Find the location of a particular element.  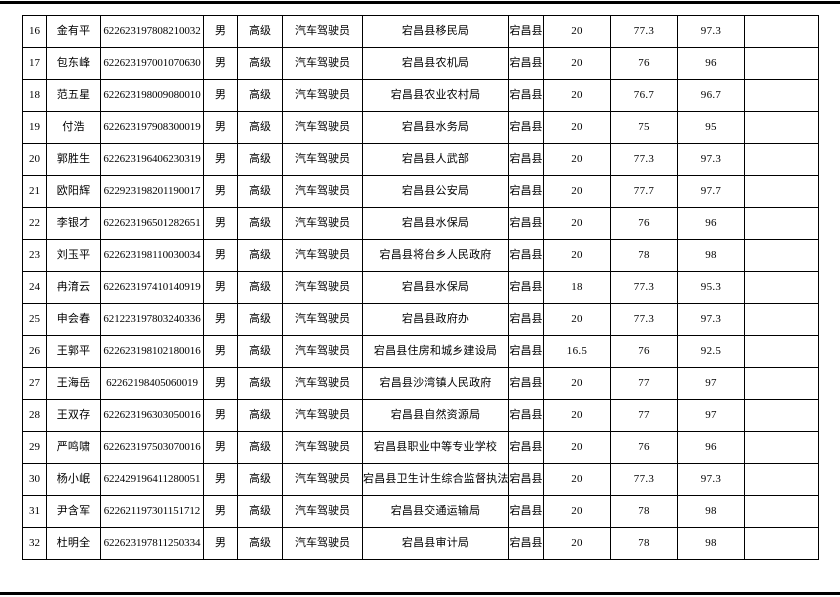

cell-id-number: 622623198102180016 is located at coordinates (152, 351).